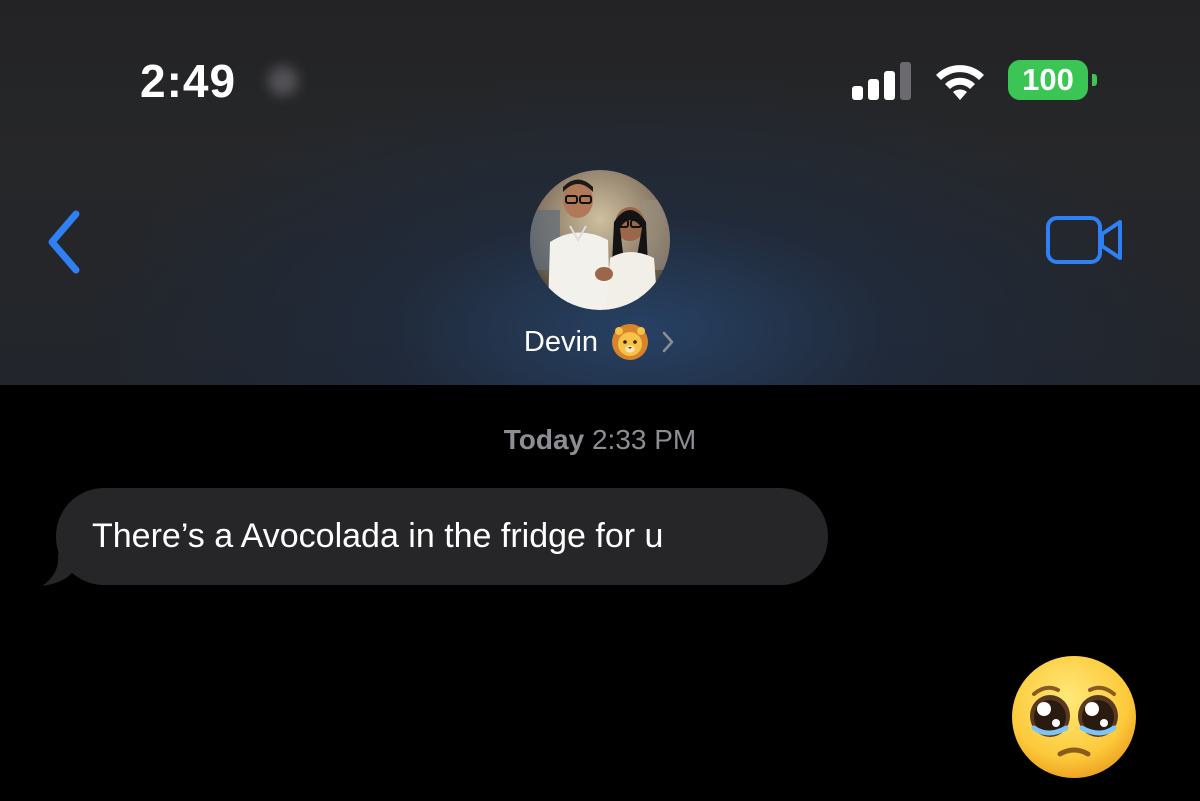  What do you see at coordinates (544, 439) in the screenshot?
I see `timestamp-day: Today` at bounding box center [544, 439].